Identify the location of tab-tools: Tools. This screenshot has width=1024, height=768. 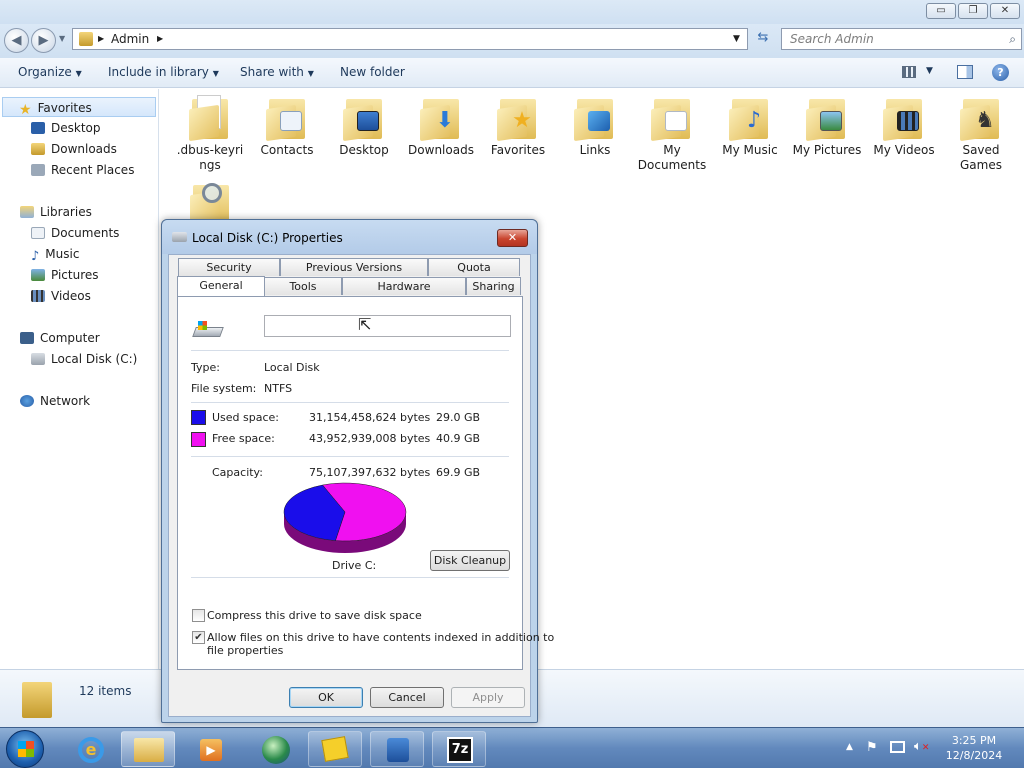
(303, 286).